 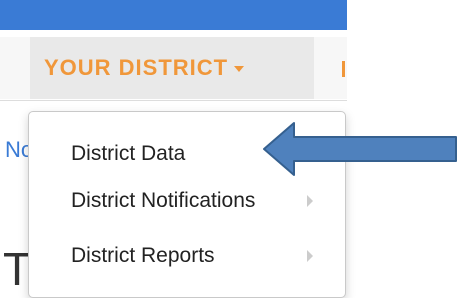 I want to click on menu-item-district-notifications: District Notifications, so click(x=187, y=201).